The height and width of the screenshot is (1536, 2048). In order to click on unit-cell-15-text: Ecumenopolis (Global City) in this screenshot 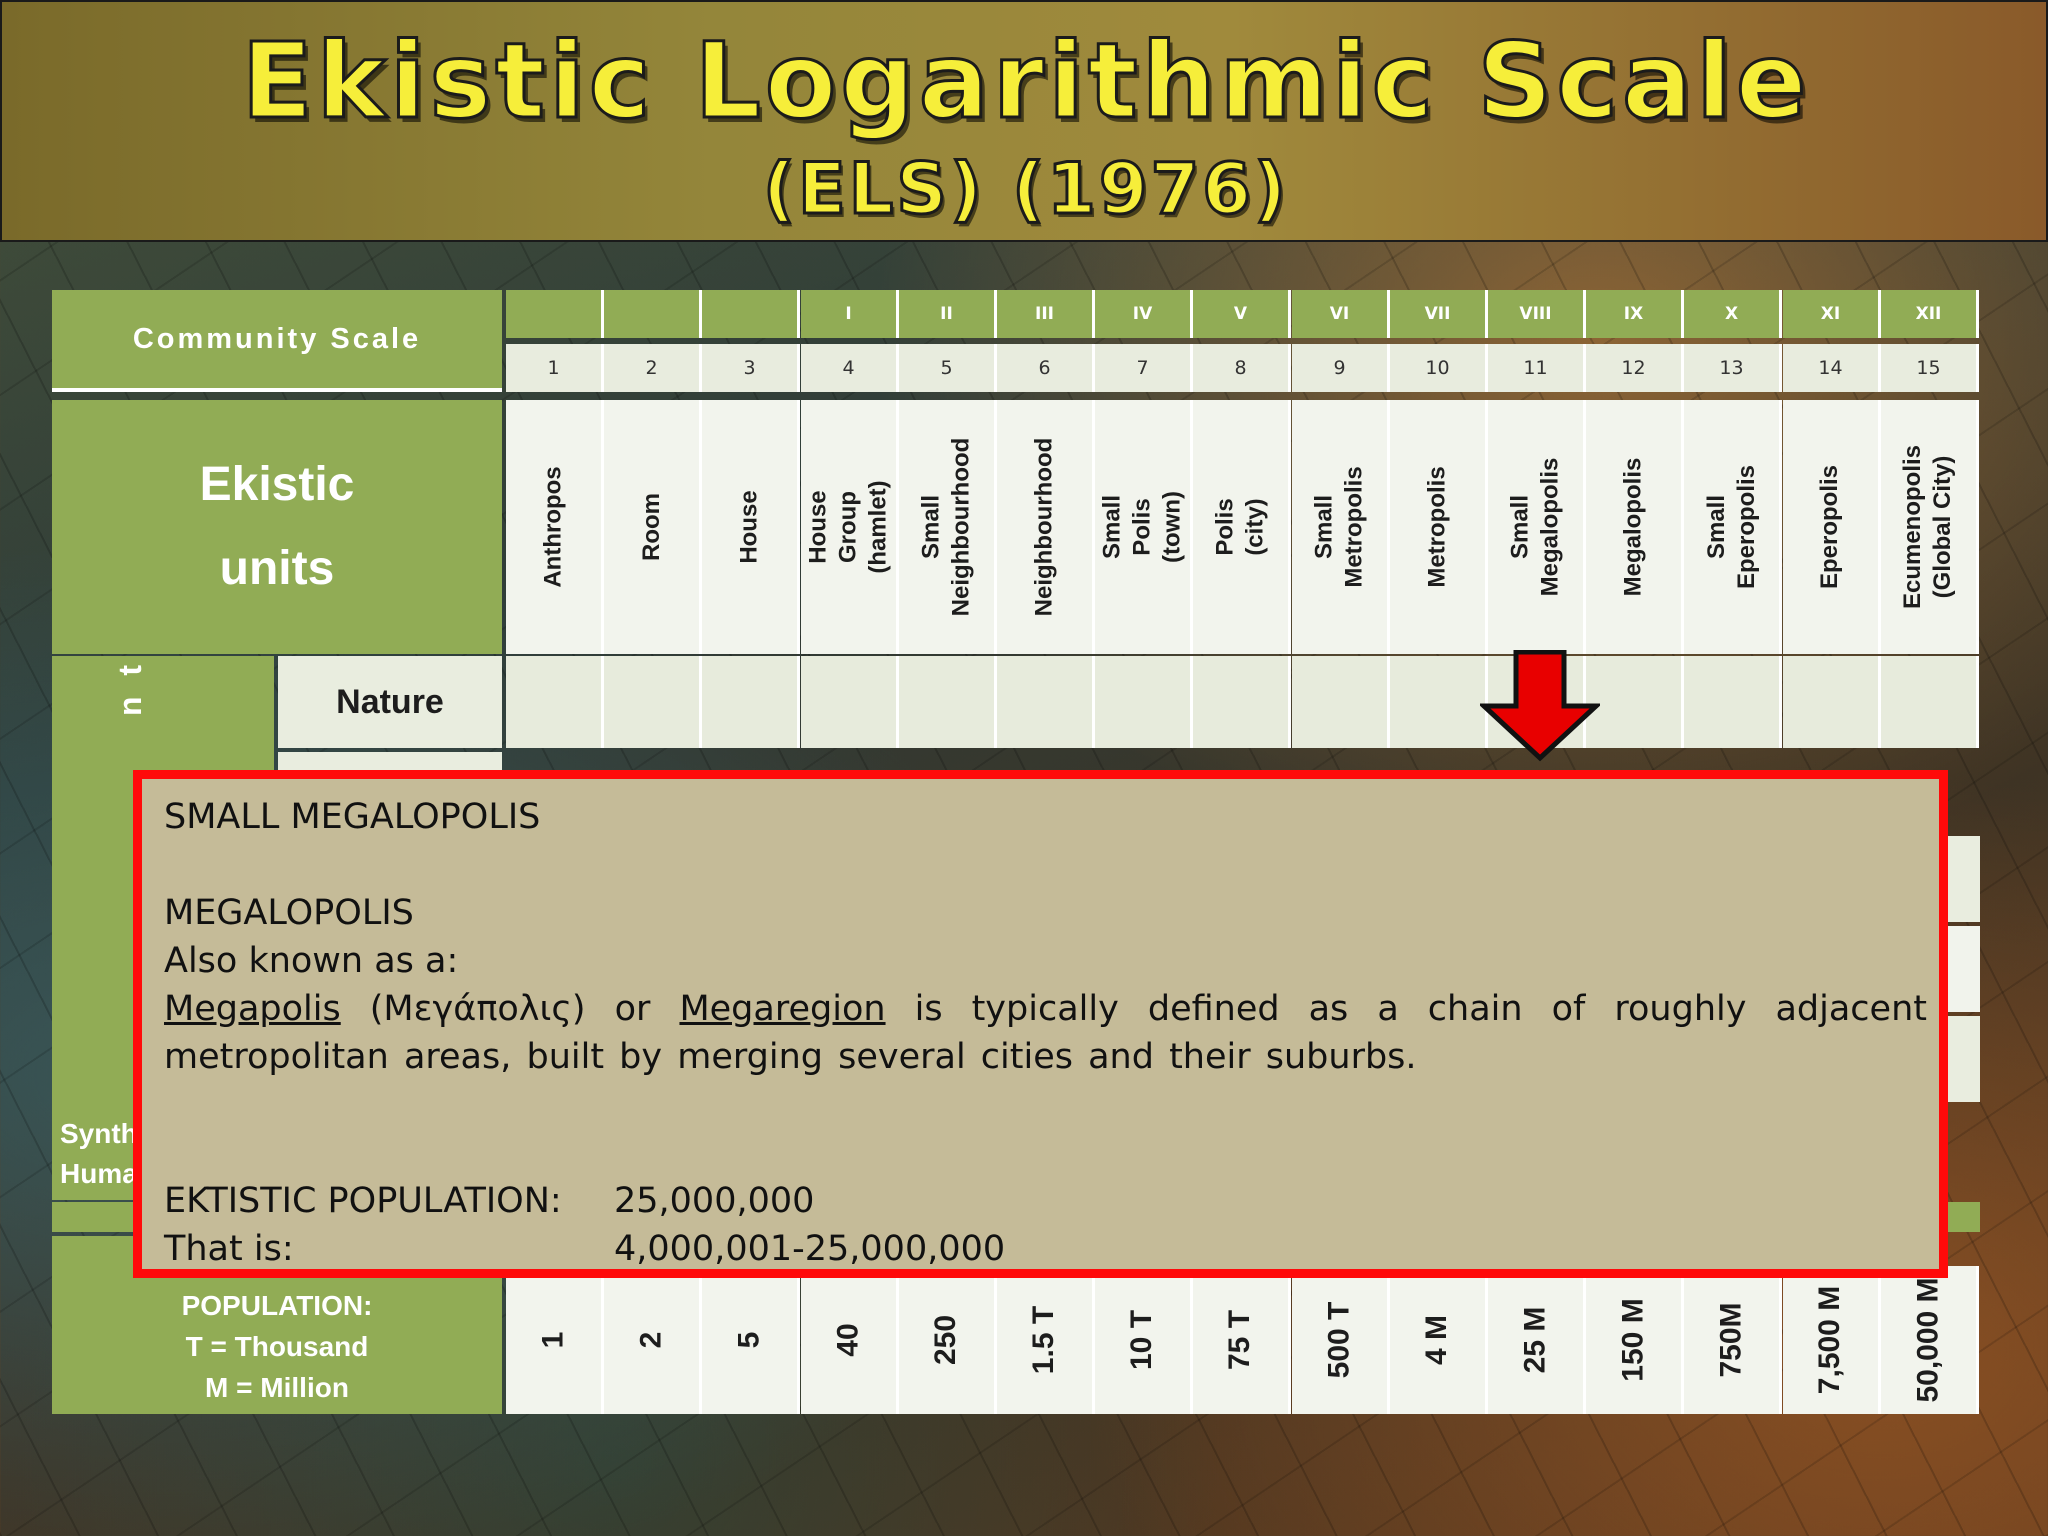, I will do `click(1928, 527)`.